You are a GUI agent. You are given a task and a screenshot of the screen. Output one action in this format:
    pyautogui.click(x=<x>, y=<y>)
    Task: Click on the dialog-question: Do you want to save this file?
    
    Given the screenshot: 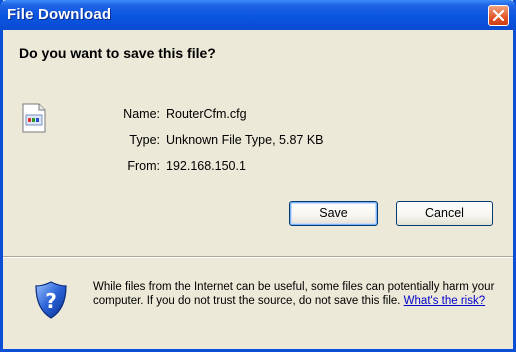 What is the action you would take?
    pyautogui.click(x=117, y=53)
    